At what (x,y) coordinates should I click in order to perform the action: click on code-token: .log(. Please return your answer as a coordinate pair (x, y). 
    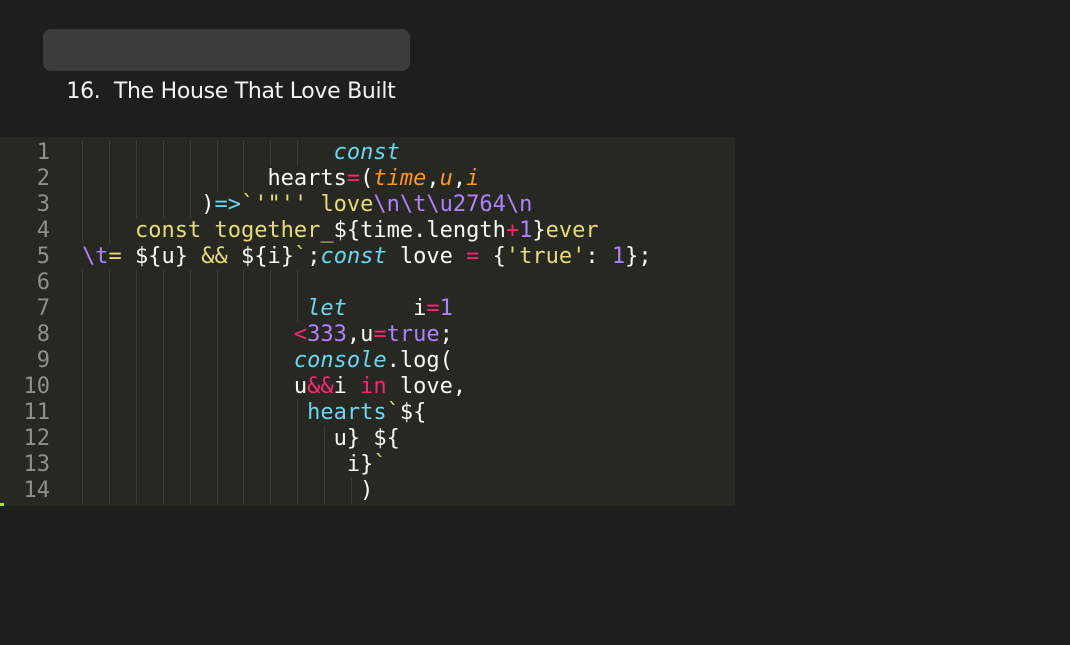
    Looking at the image, I should click on (419, 360).